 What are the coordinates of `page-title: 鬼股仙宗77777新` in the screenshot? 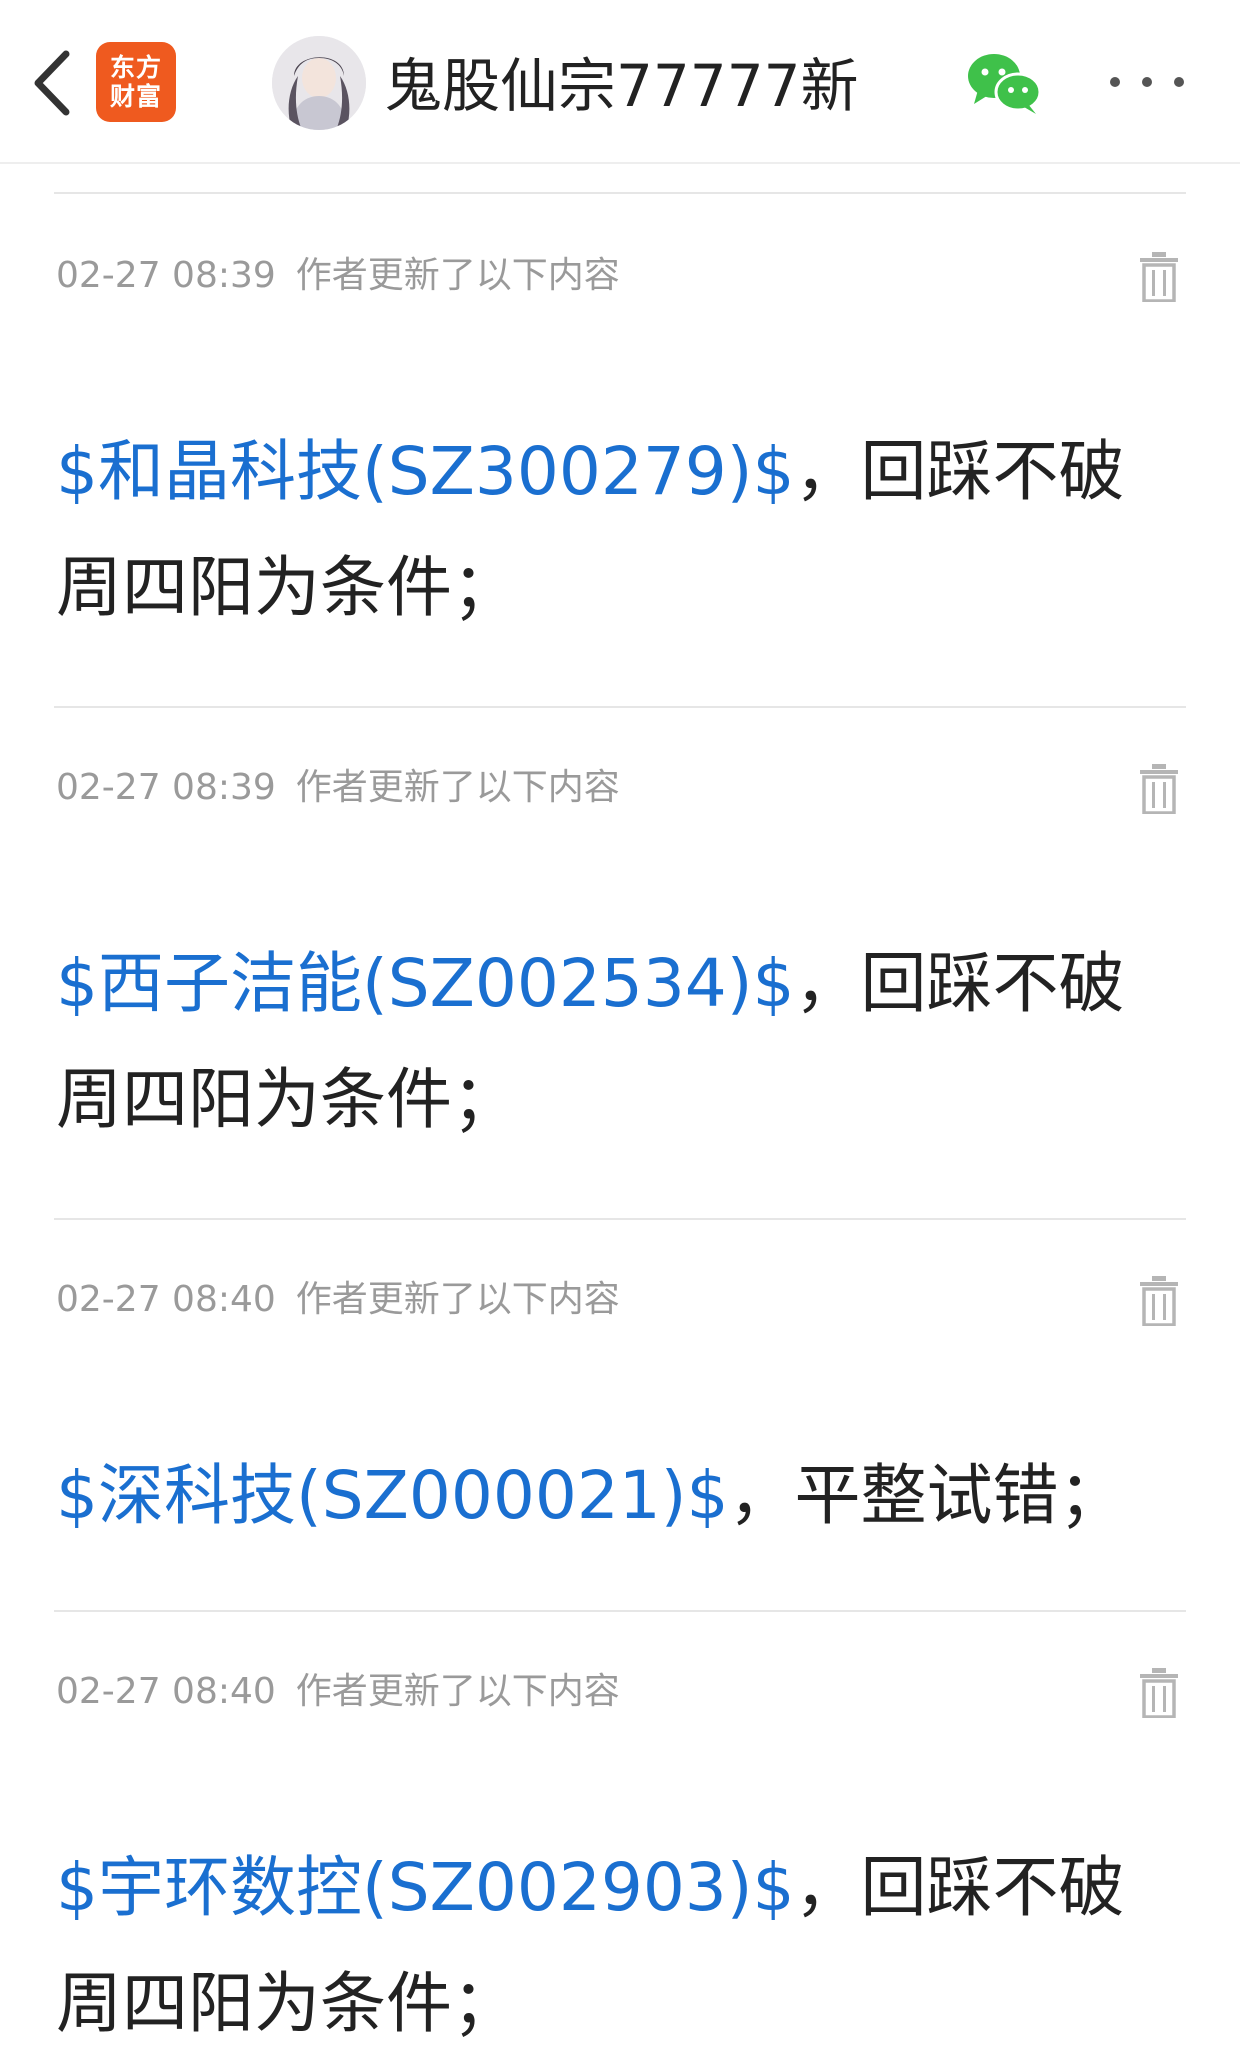 It's located at (621, 86).